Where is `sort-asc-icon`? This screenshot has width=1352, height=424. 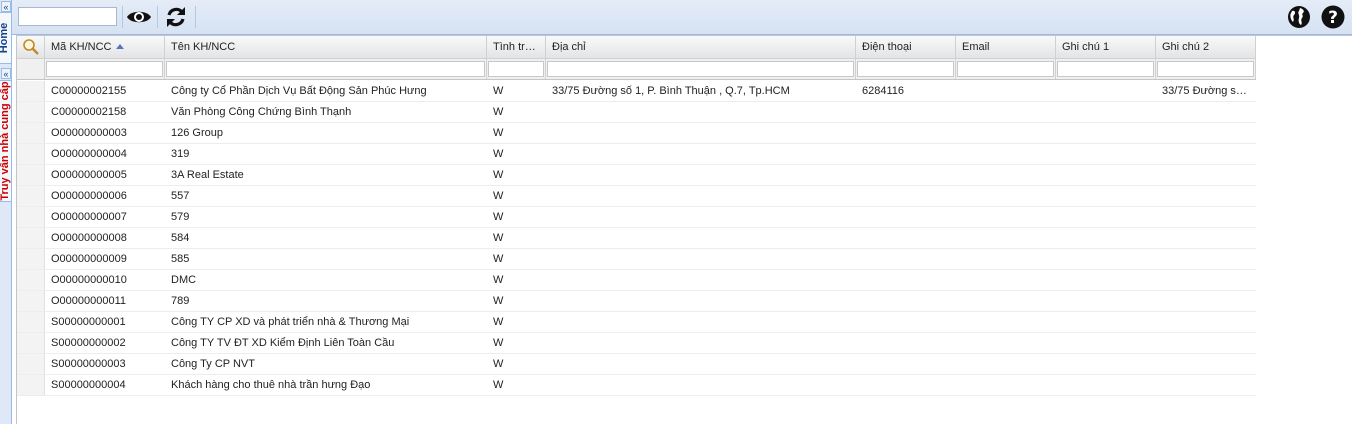
sort-asc-icon is located at coordinates (119, 46).